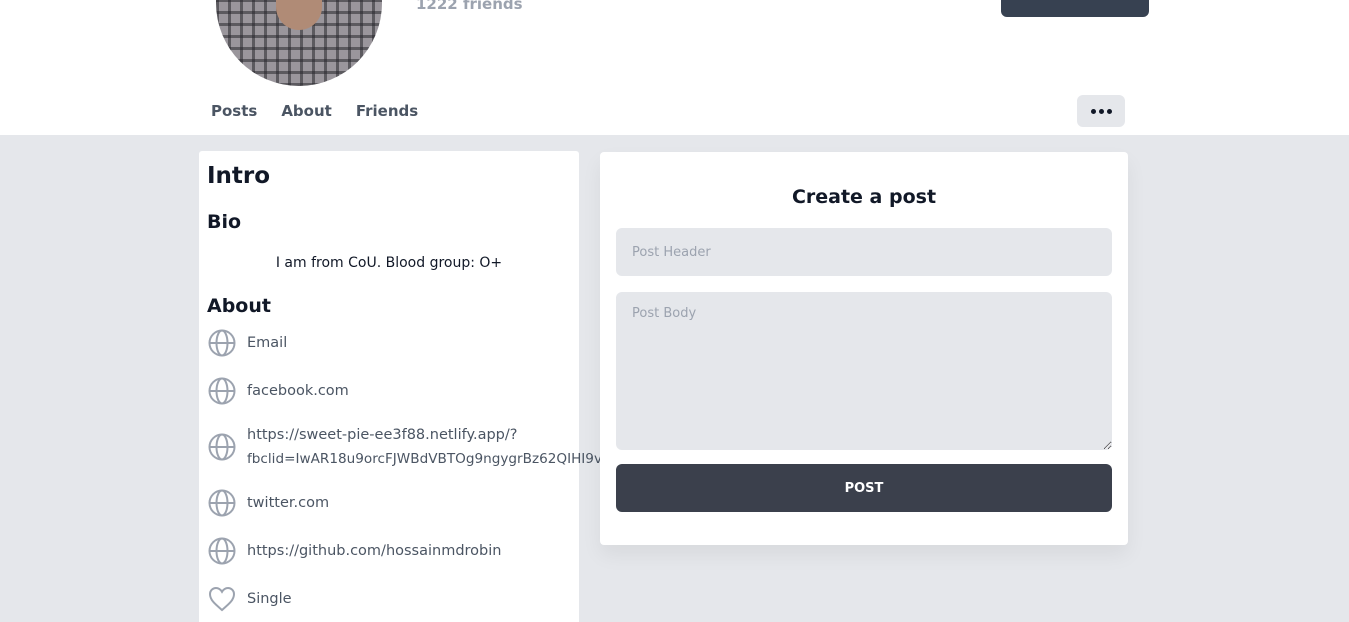 This screenshot has height=622, width=1349. I want to click on bio-heading: Bio, so click(224, 222).